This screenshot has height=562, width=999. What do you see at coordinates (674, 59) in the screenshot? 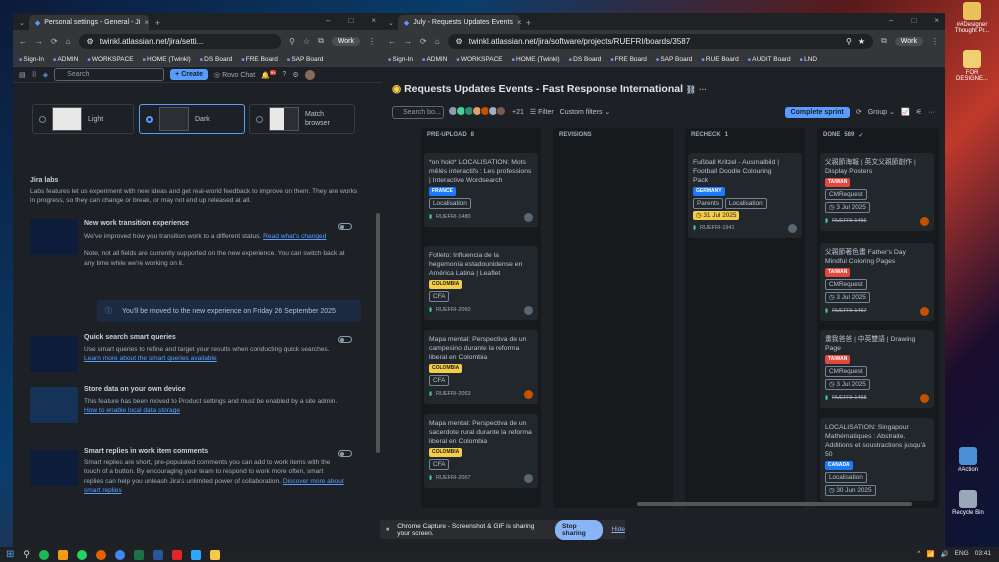
I see `bookmark-sap-board-right: SAP Board` at bounding box center [674, 59].